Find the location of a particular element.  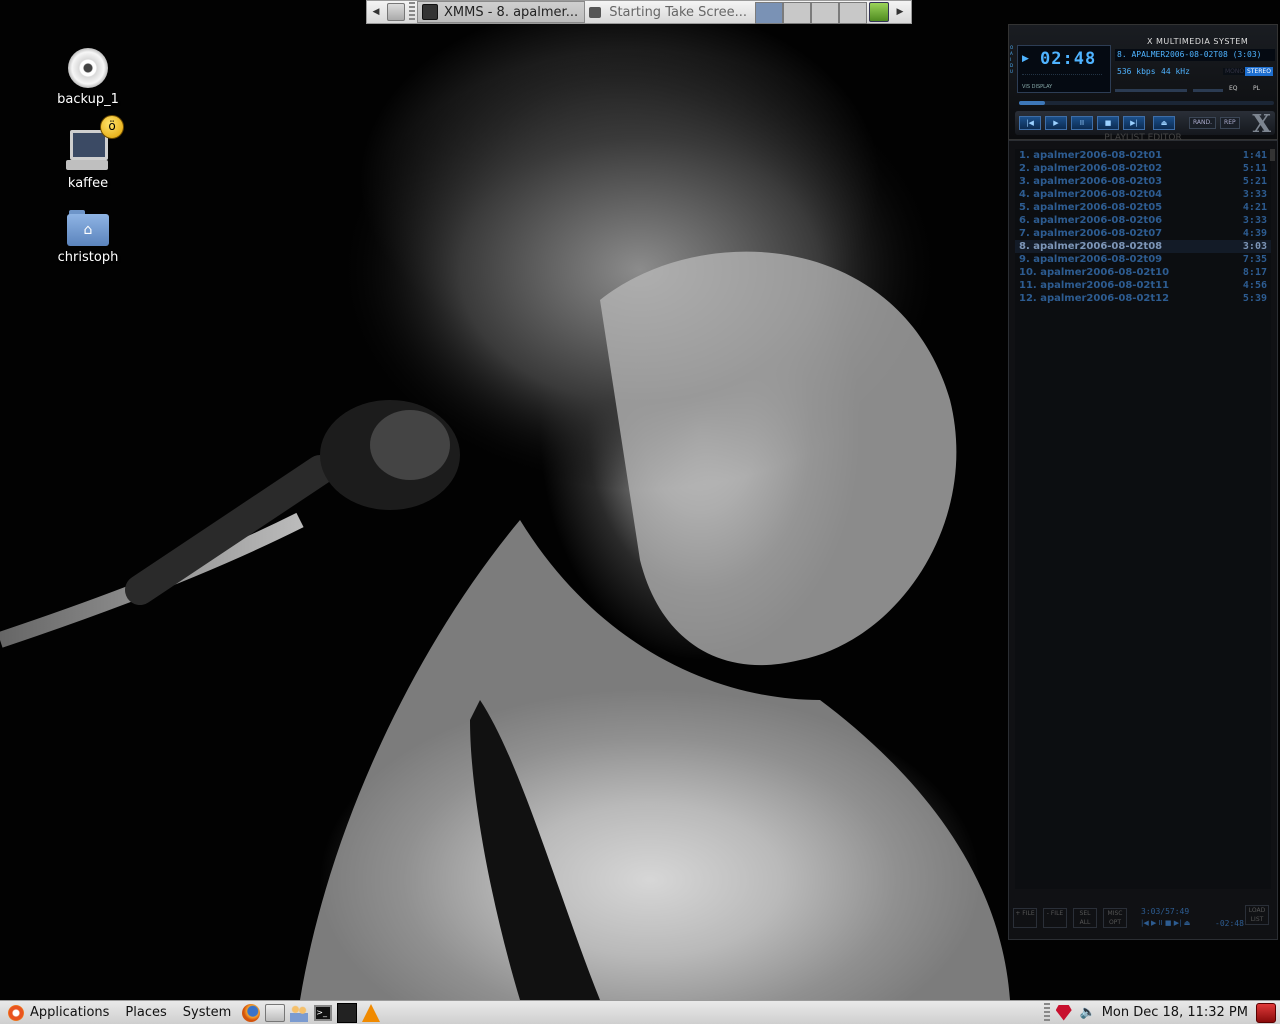

playlist-item: 12. apalmer2006-08-02t12 5:39 is located at coordinates (1143, 298).